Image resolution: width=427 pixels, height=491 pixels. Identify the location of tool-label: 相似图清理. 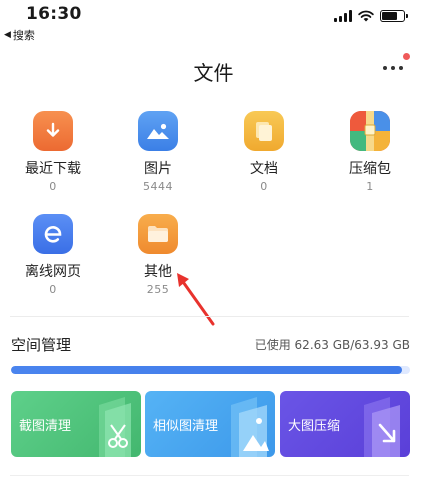
(186, 426).